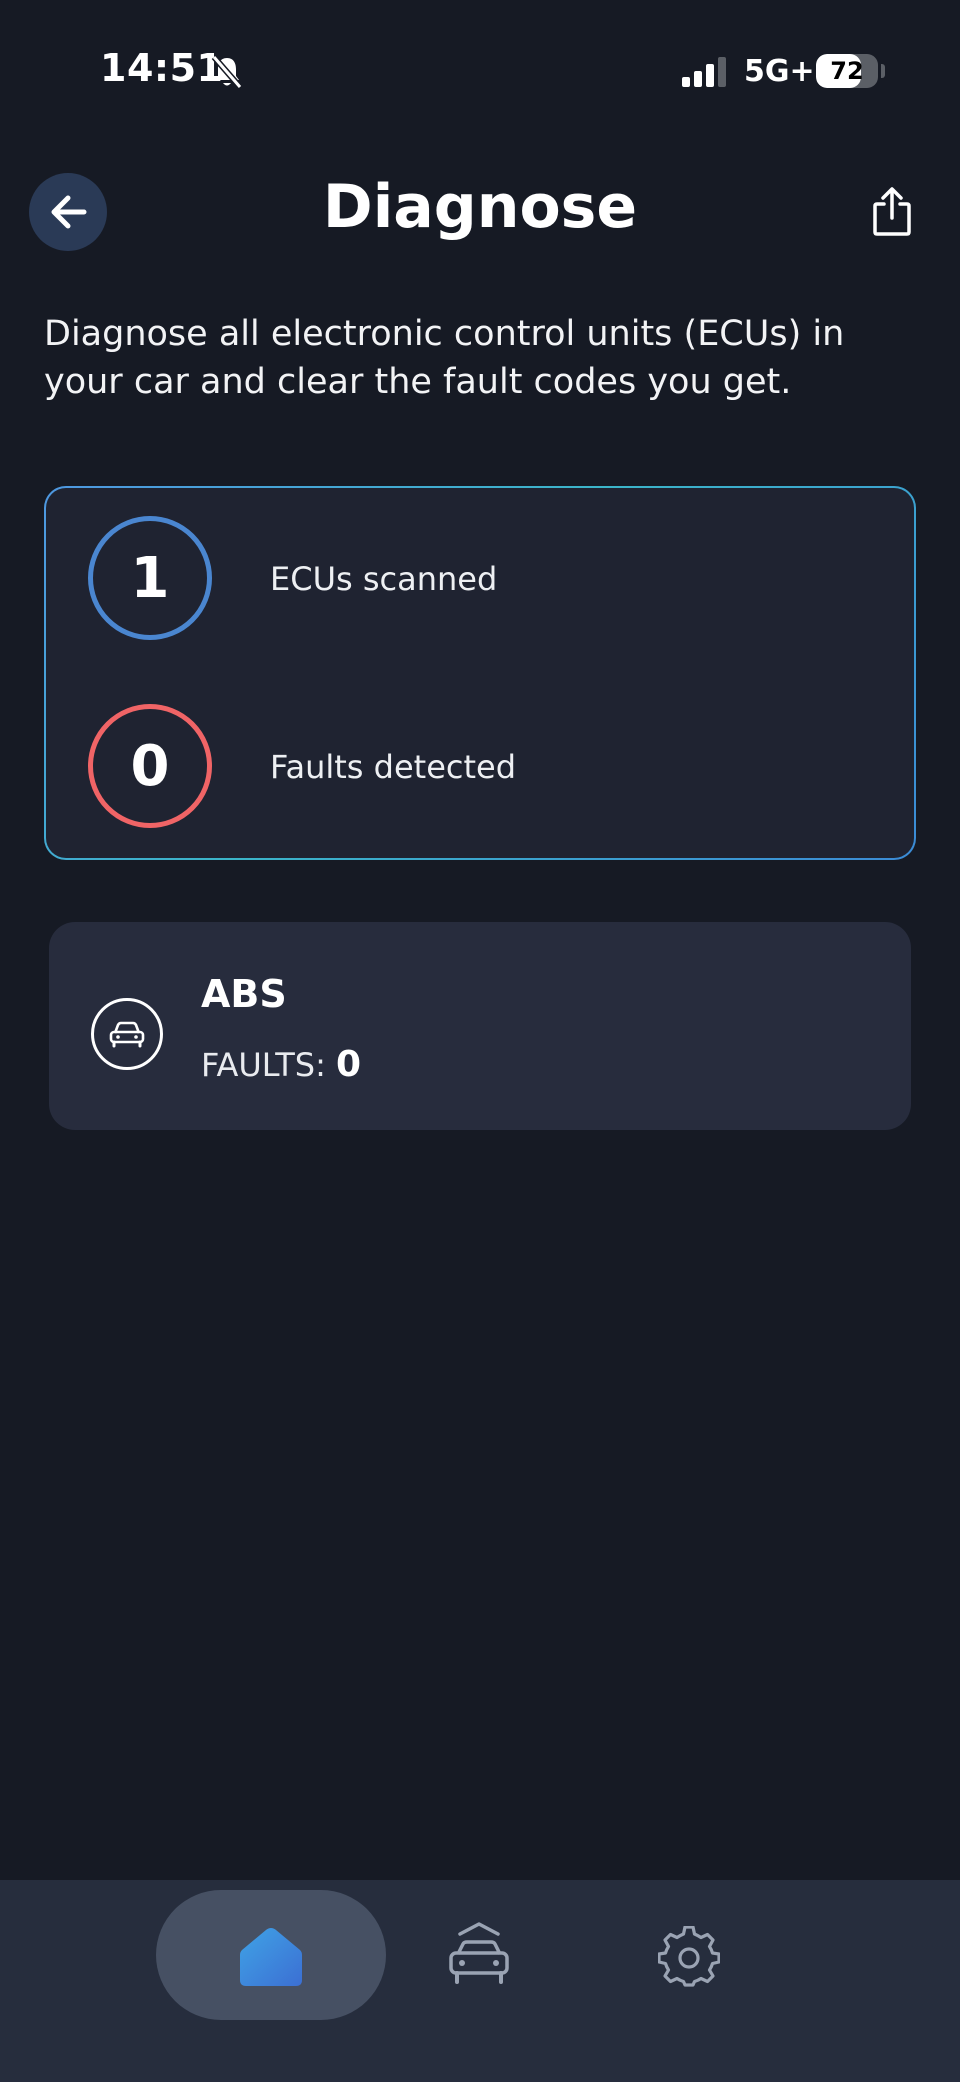  I want to click on ecus-scanned-count: 1, so click(150, 578).